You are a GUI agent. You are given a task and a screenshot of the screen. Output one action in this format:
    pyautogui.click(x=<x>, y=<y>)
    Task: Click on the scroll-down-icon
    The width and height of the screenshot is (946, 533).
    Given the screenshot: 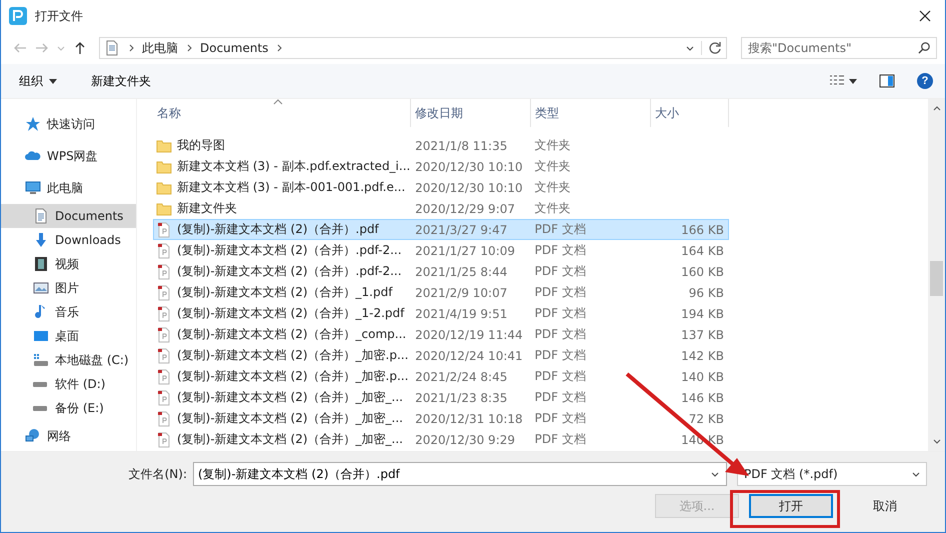 What is the action you would take?
    pyautogui.click(x=936, y=442)
    